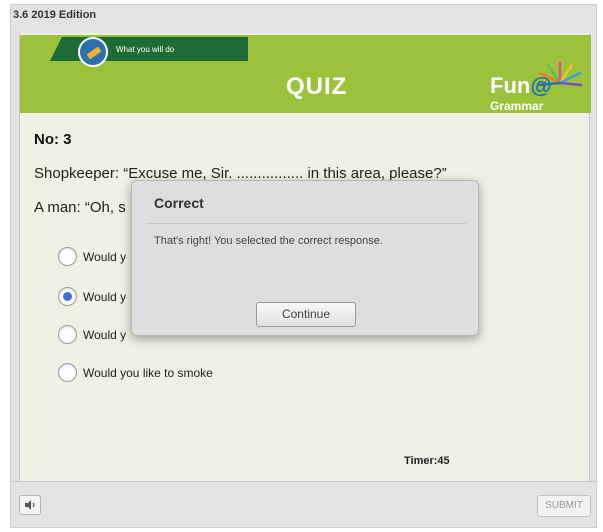 The height and width of the screenshot is (532, 603). I want to click on question-number: No: 3, so click(53, 139).